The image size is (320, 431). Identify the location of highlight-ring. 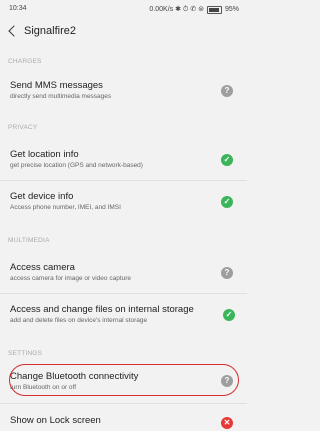
(124, 380).